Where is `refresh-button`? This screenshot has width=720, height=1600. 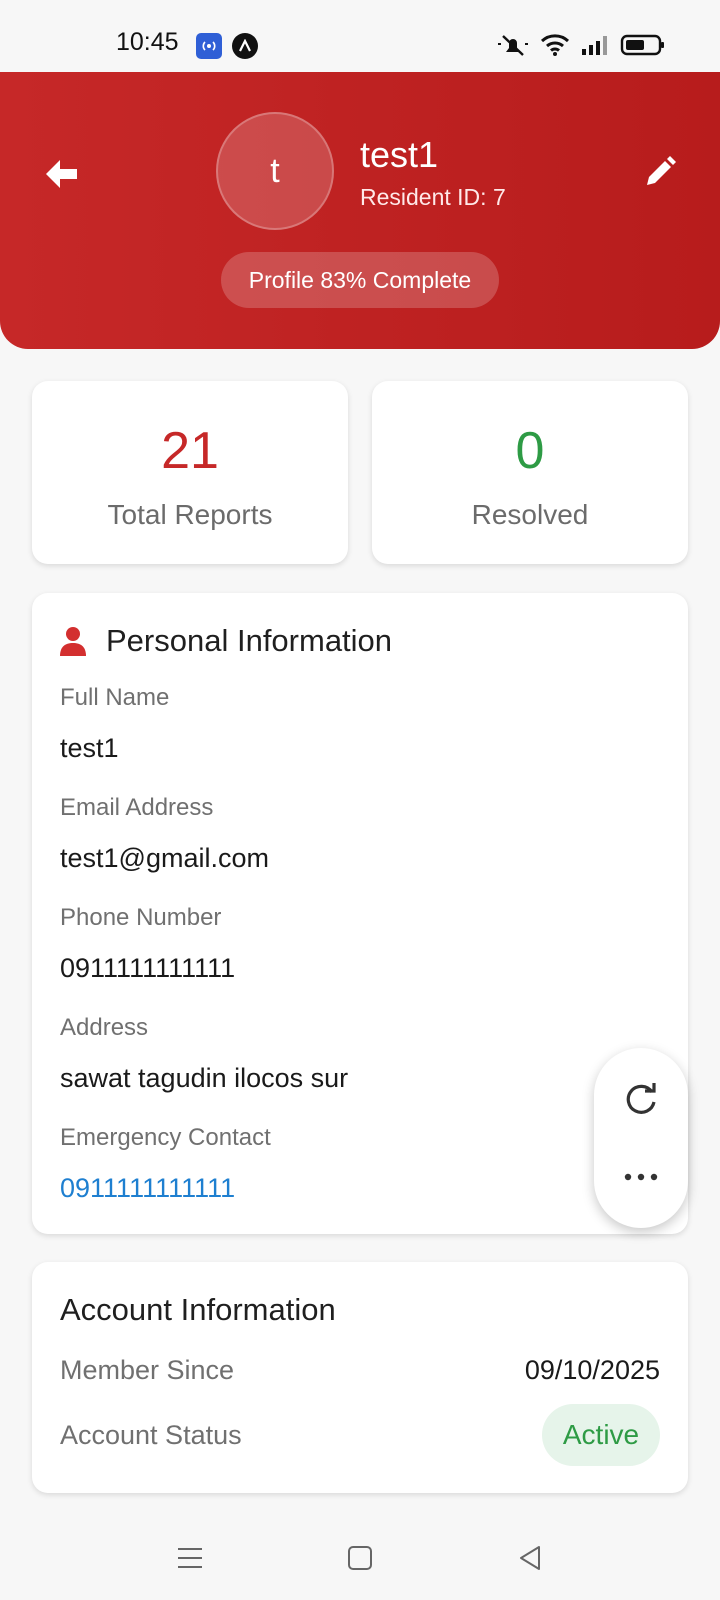 refresh-button is located at coordinates (641, 1102).